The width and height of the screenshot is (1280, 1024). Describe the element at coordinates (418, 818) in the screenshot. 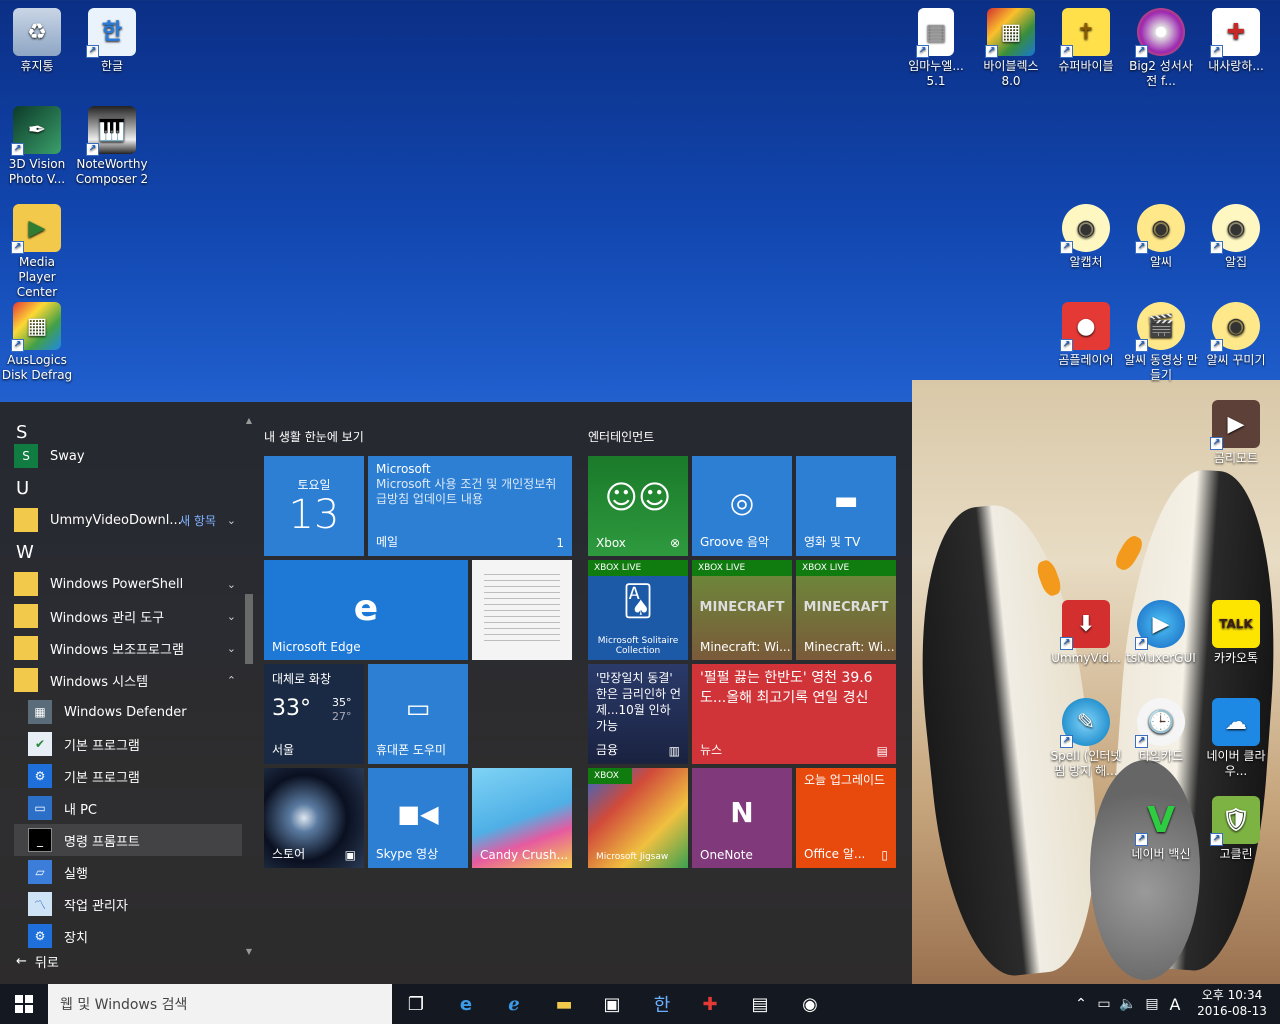

I see `tile-skype-video: ■◀ Skype 영상` at that location.